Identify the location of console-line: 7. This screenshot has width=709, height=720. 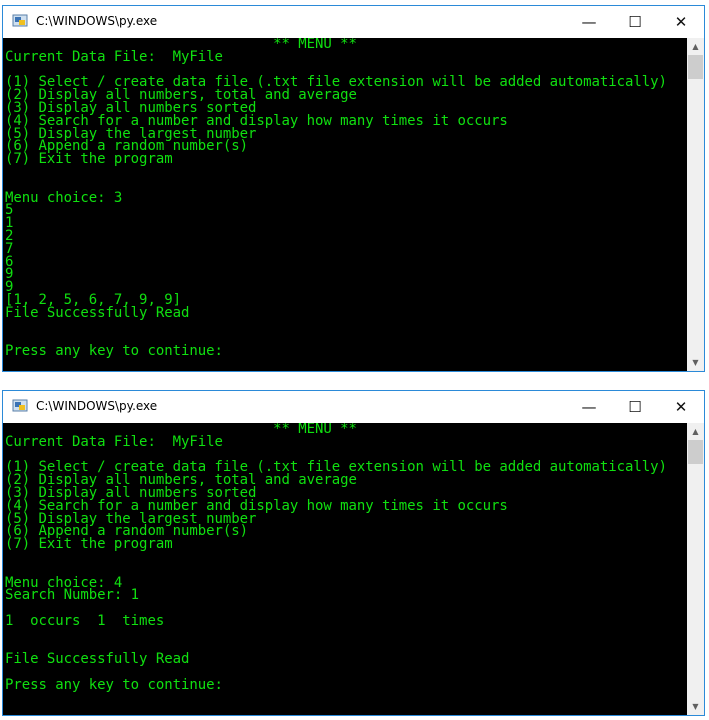
(9, 248).